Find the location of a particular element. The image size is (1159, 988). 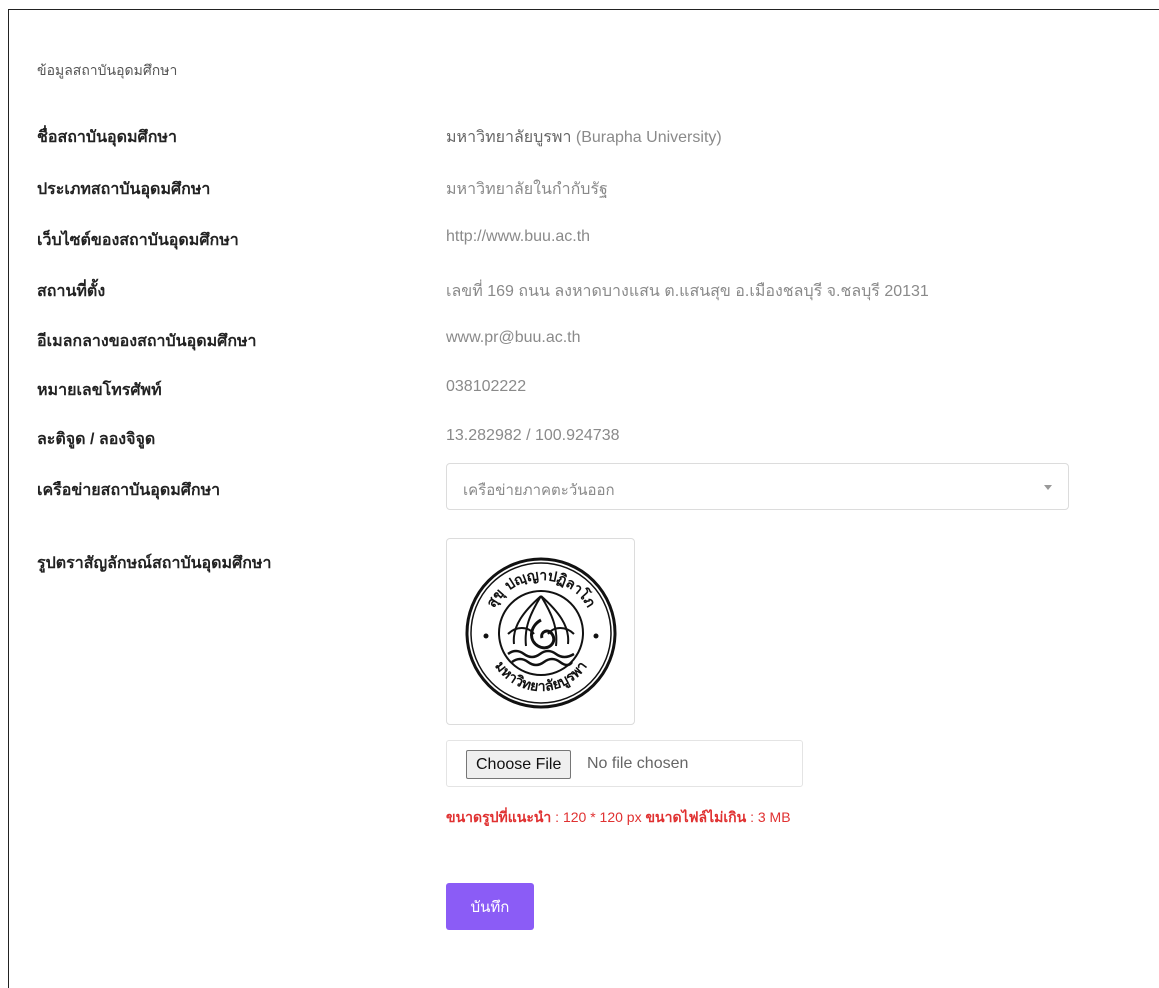

hint-size-label: ขนาดรูปที่แนะนำ is located at coordinates (499, 817).